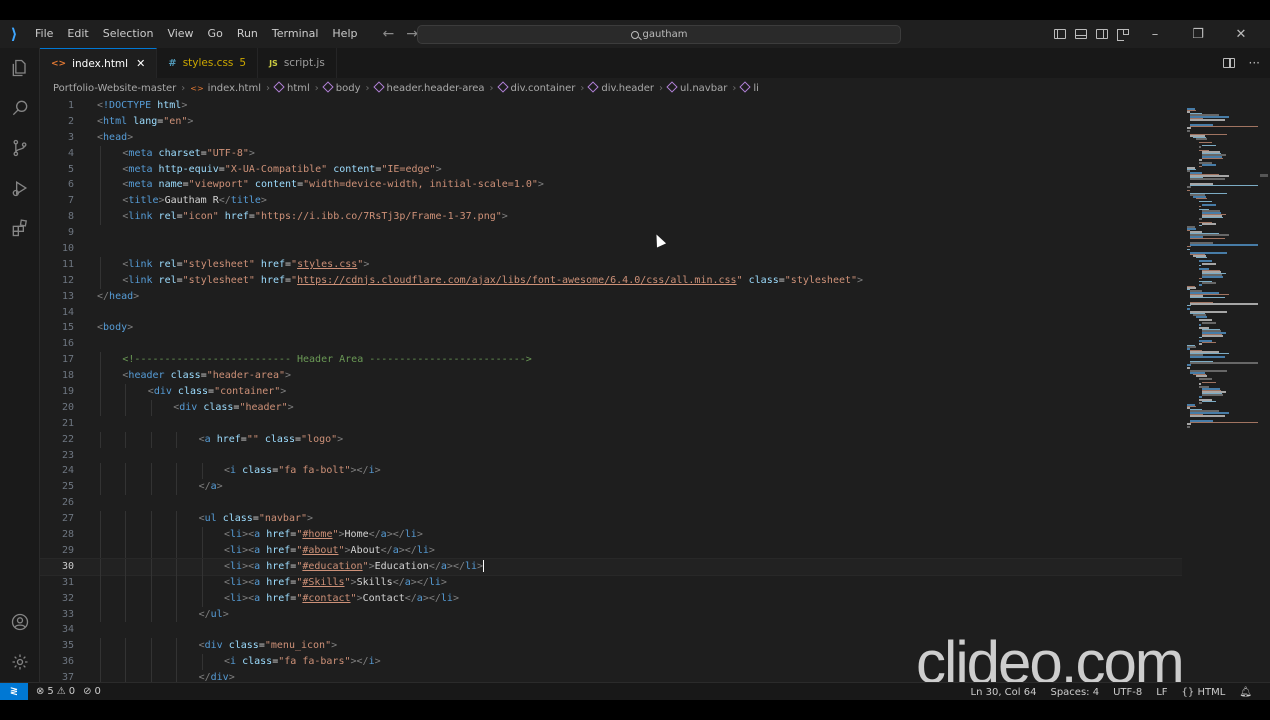 The height and width of the screenshot is (720, 1270). Describe the element at coordinates (611, 233) in the screenshot. I see `code-line: 9` at that location.